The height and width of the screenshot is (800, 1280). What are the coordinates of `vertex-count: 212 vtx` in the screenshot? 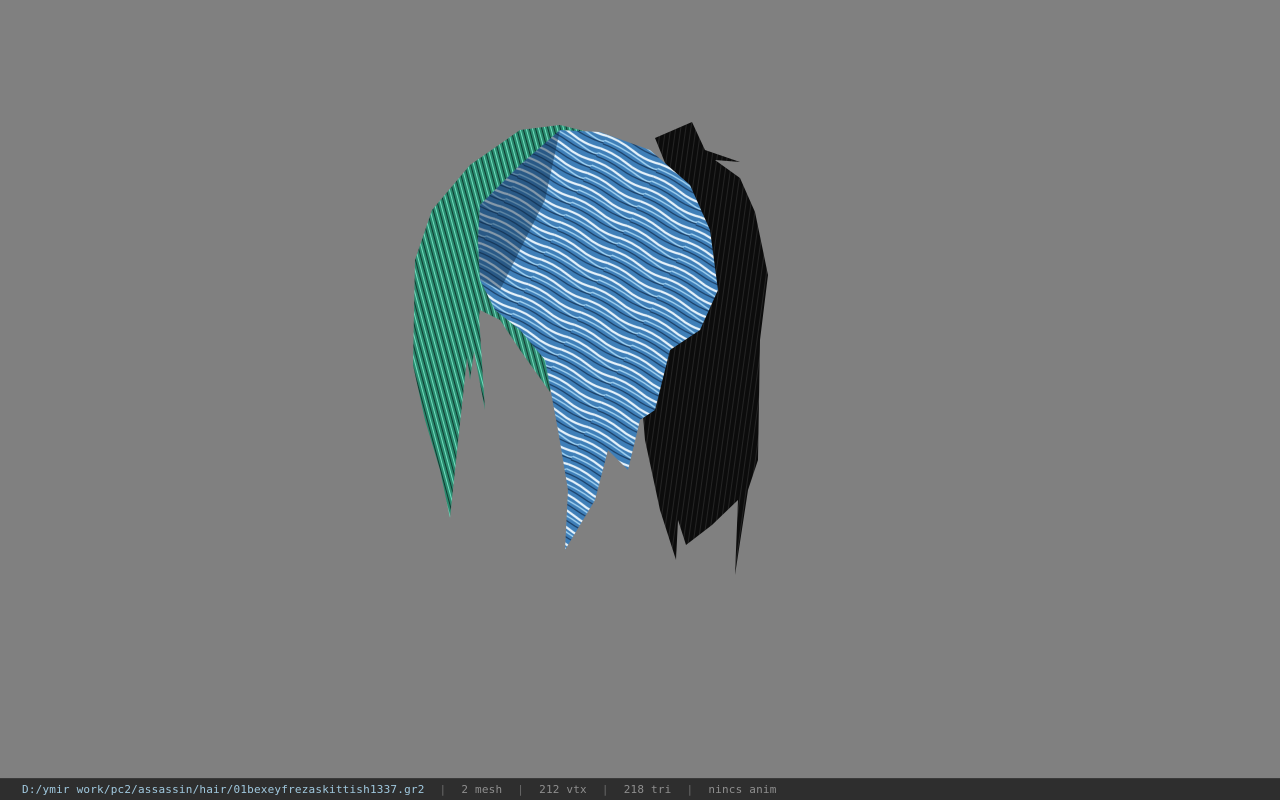 It's located at (563, 789).